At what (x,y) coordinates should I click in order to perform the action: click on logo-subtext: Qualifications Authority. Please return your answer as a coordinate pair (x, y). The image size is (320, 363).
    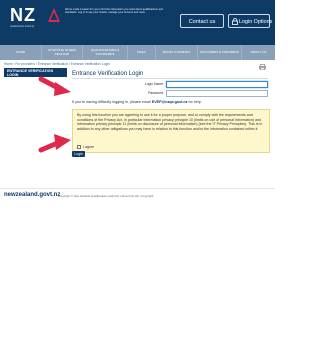
    Looking at the image, I should click on (22, 26).